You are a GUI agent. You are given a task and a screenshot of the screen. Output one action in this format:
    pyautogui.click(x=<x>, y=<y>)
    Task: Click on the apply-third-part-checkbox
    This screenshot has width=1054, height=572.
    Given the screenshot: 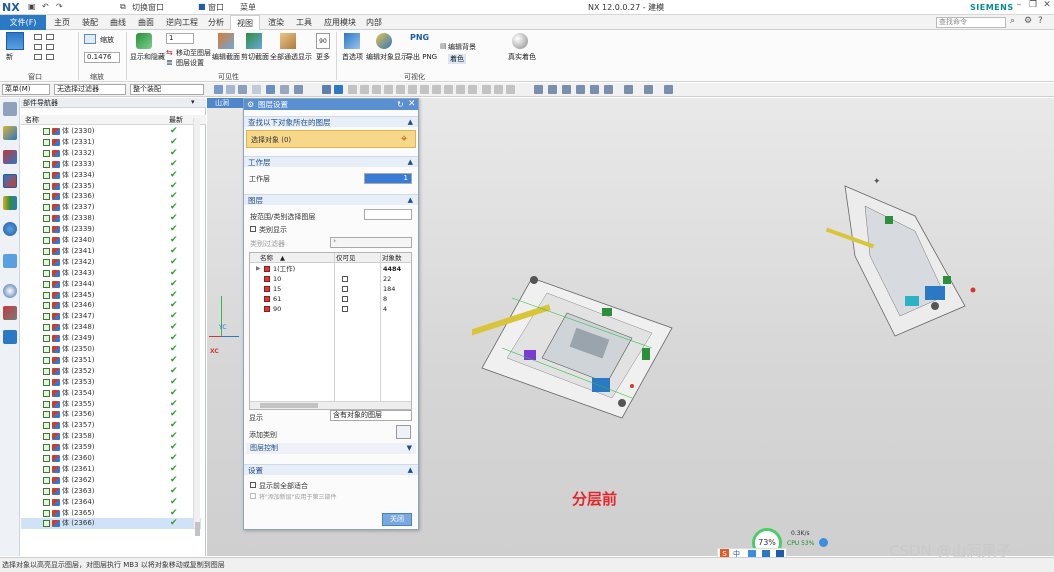 What is the action you would take?
    pyautogui.click(x=253, y=496)
    